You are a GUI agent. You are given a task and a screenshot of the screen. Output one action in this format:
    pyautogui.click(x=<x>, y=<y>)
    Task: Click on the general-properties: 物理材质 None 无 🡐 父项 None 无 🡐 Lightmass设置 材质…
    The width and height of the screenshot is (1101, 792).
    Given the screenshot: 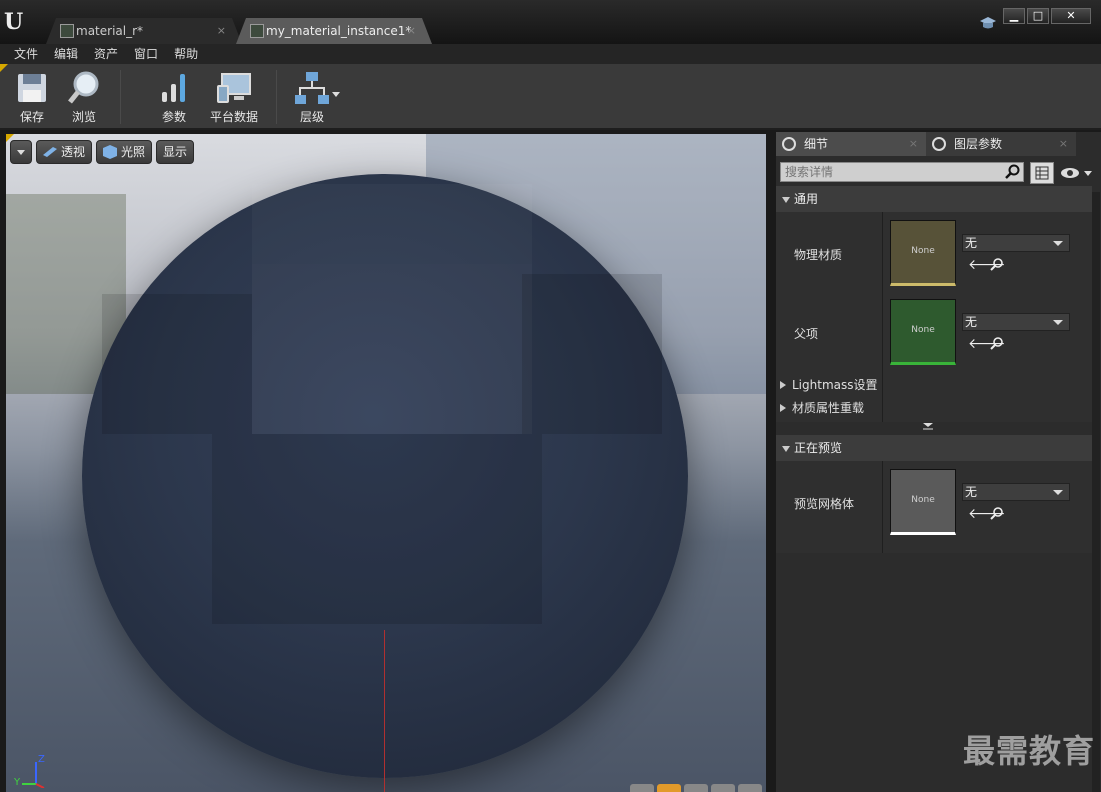 What is the action you would take?
    pyautogui.click(x=934, y=317)
    